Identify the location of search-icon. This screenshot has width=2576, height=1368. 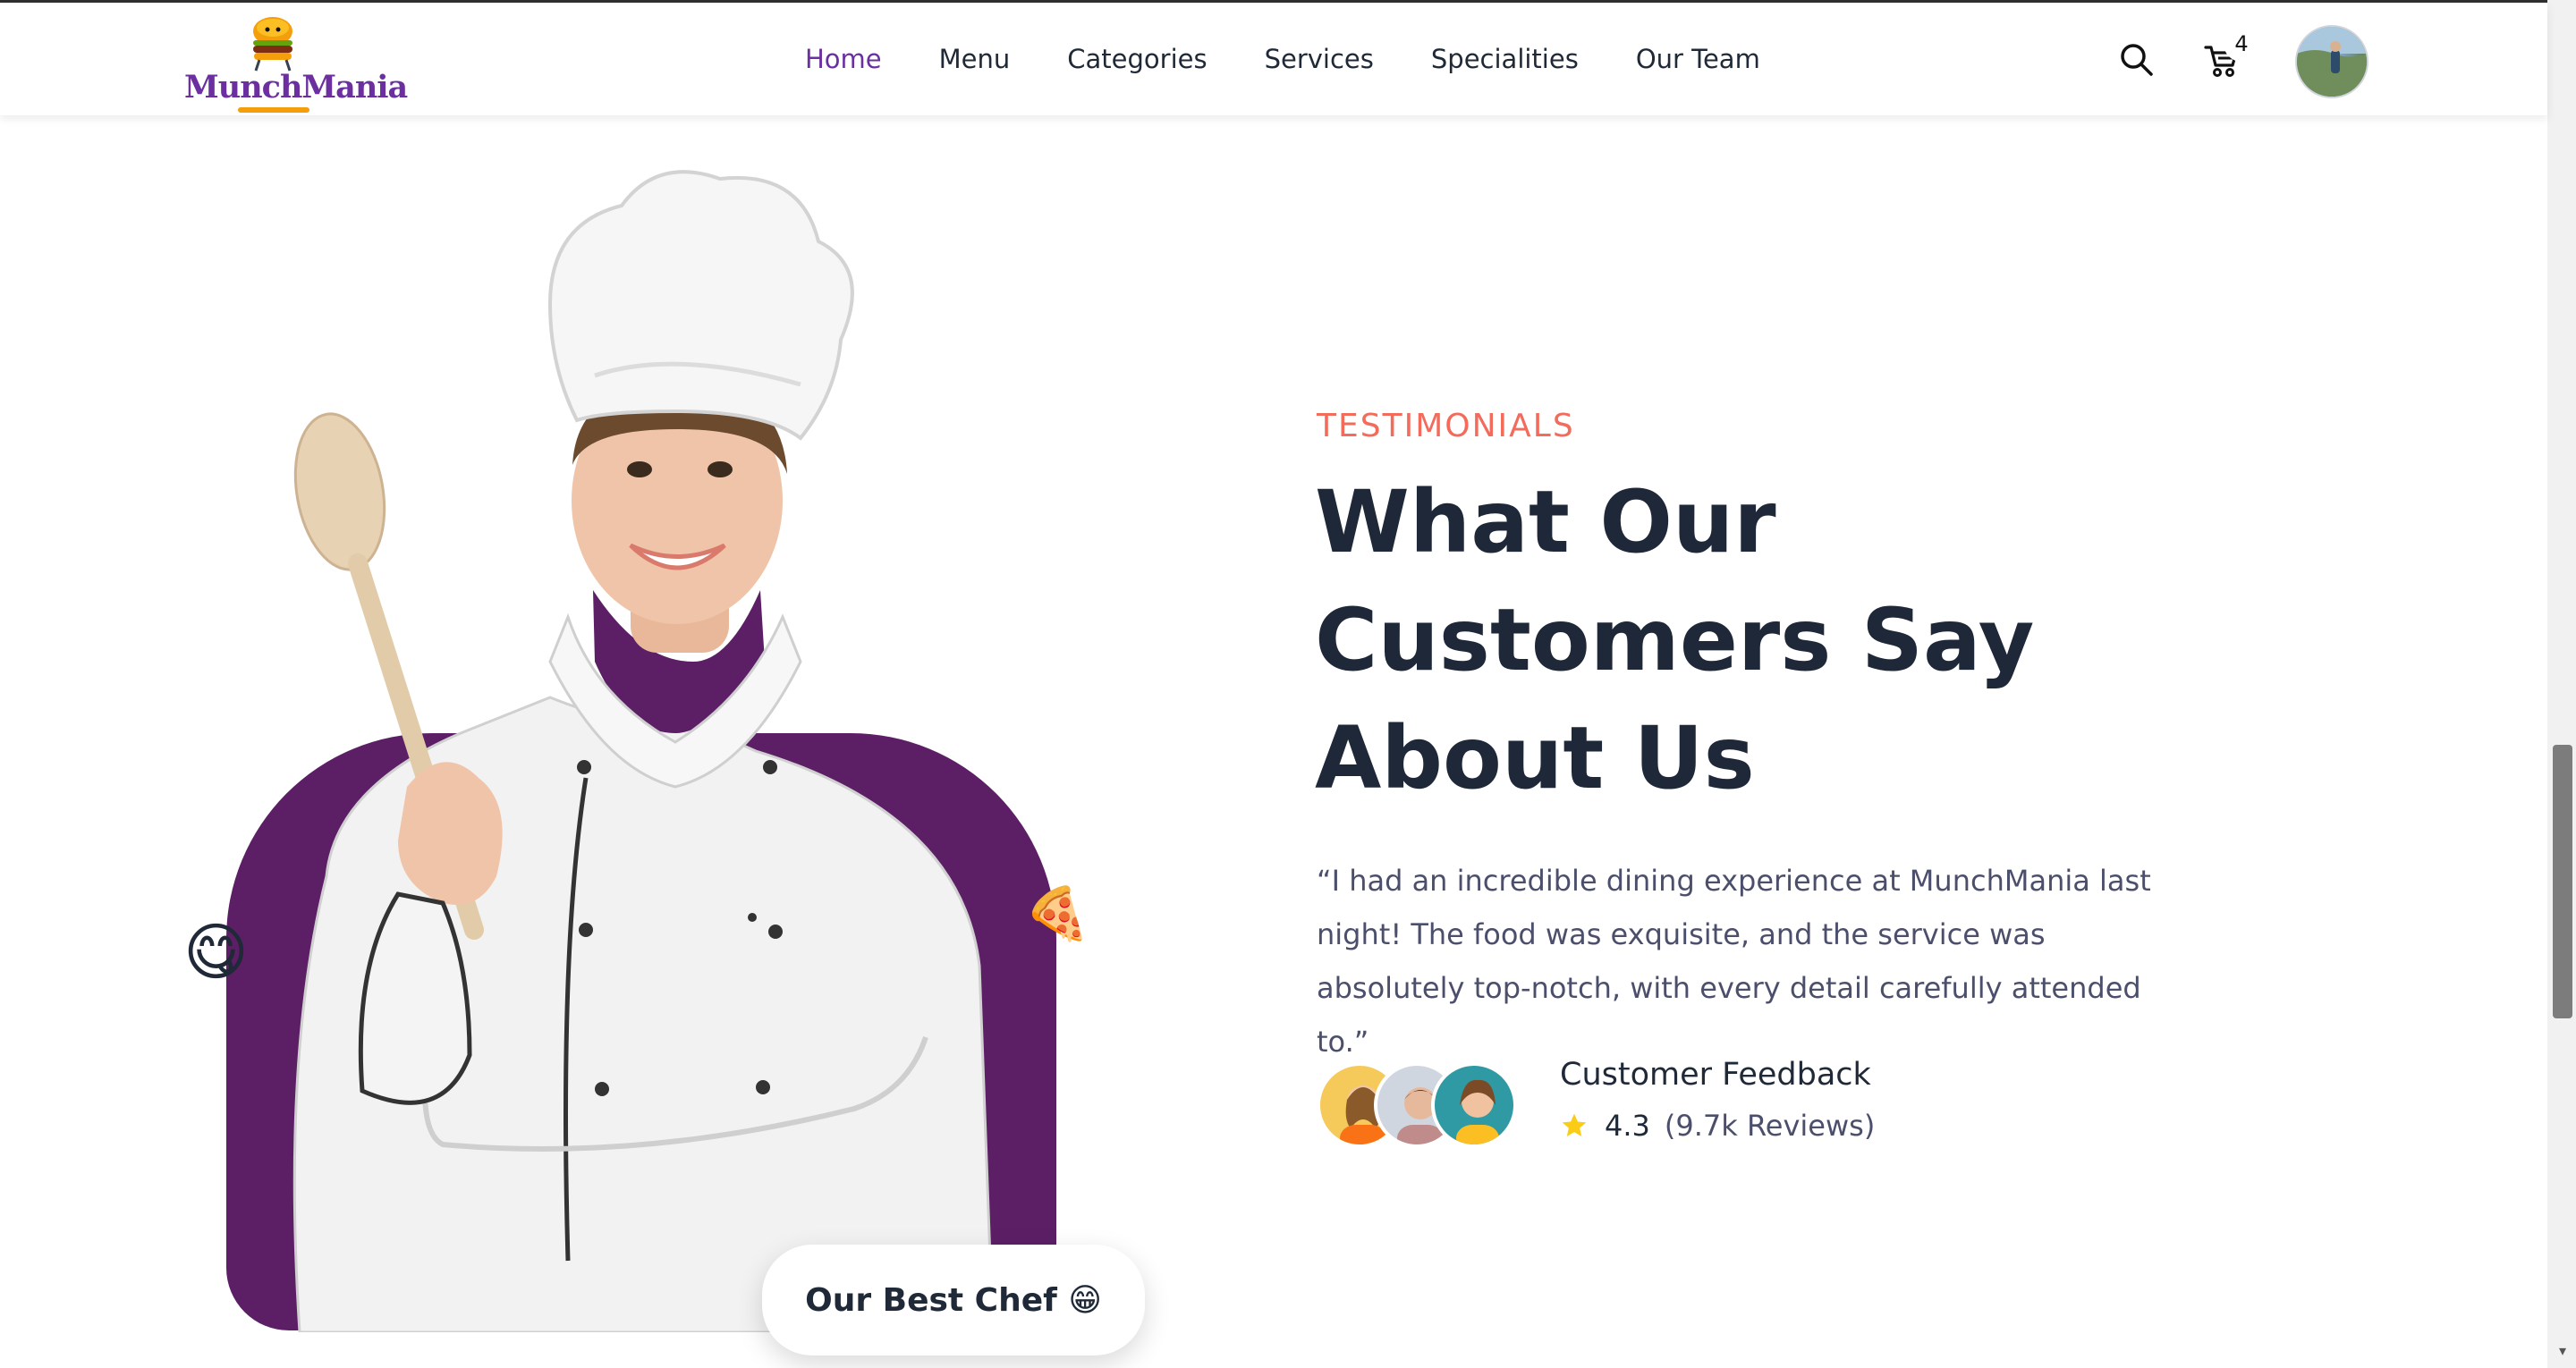
(2136, 59).